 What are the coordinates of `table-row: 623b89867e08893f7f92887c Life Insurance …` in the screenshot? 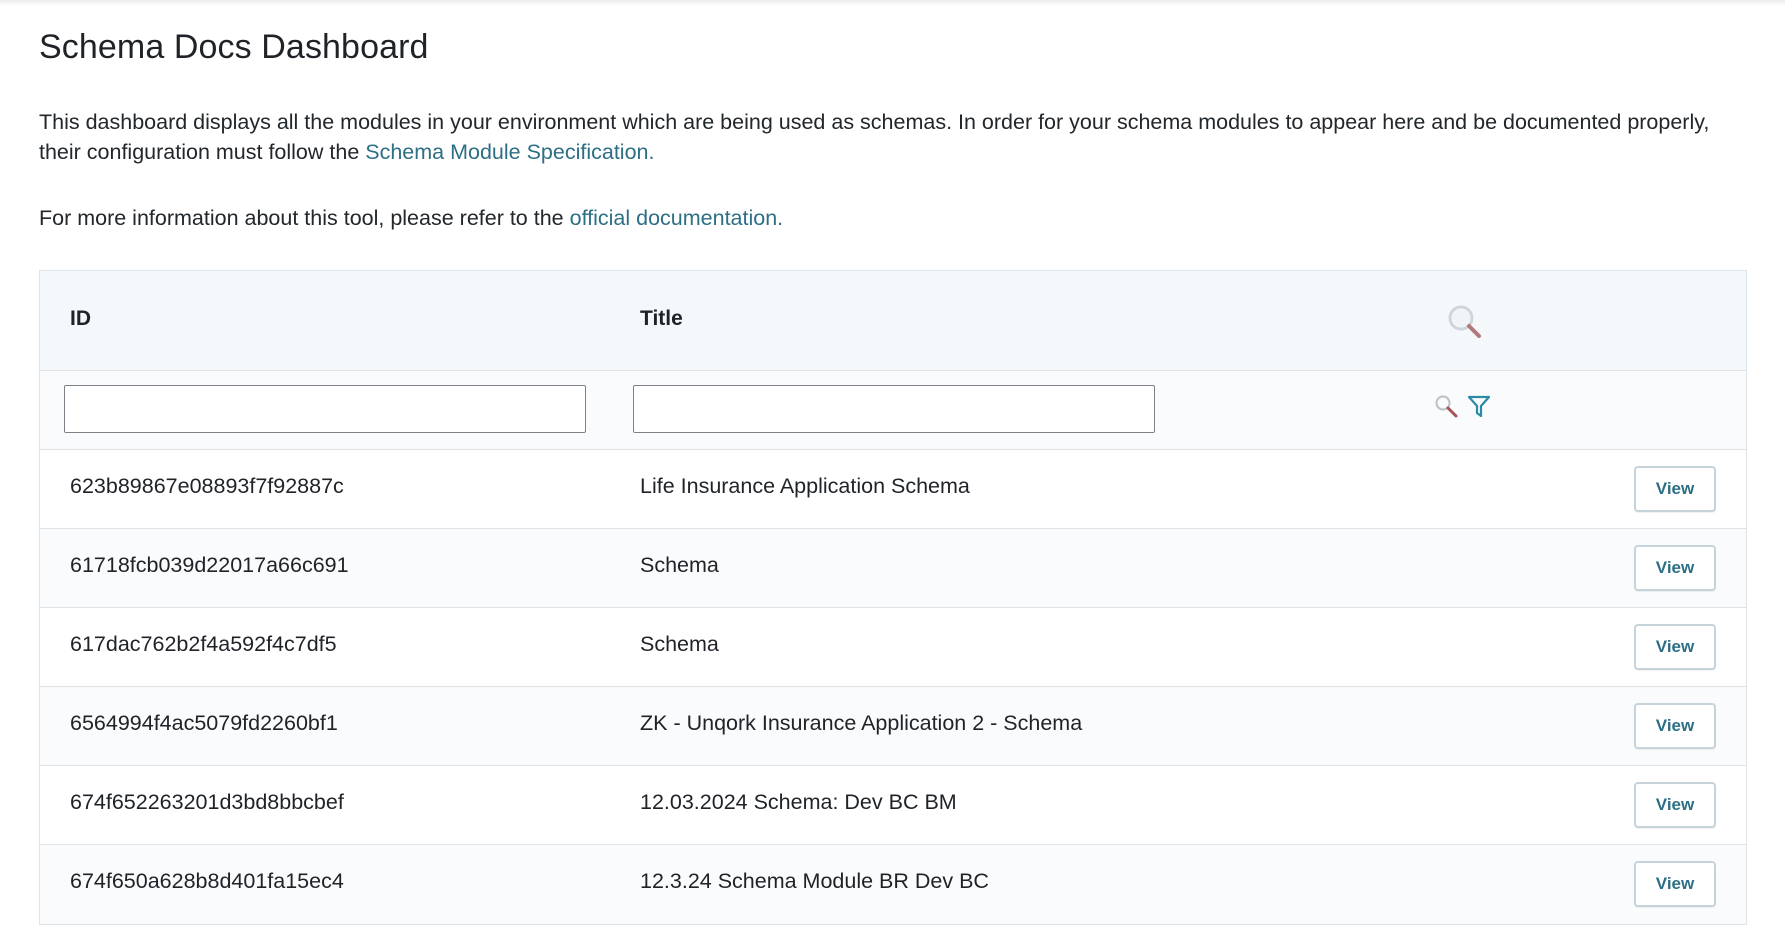 It's located at (893, 489).